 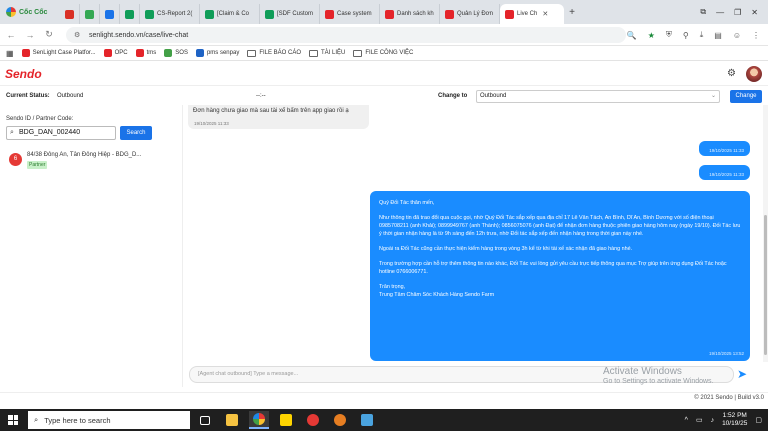 I want to click on browser-brand: Cốc Cốc, so click(x=30, y=12).